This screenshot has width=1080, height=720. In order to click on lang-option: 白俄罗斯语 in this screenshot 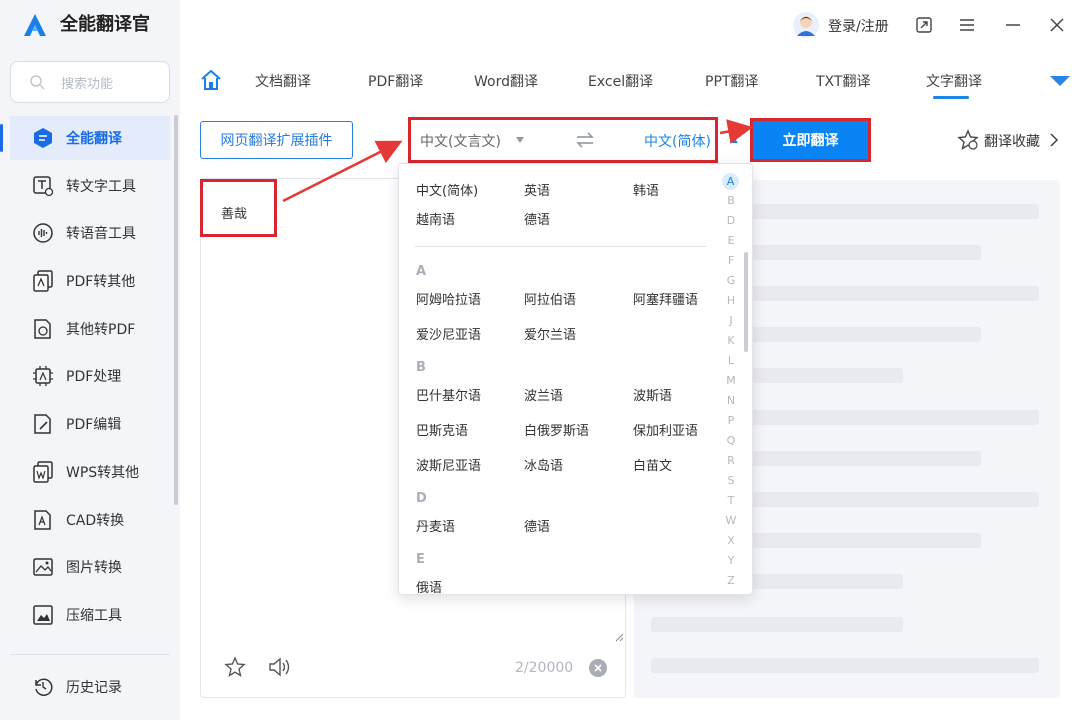, I will do `click(556, 429)`.